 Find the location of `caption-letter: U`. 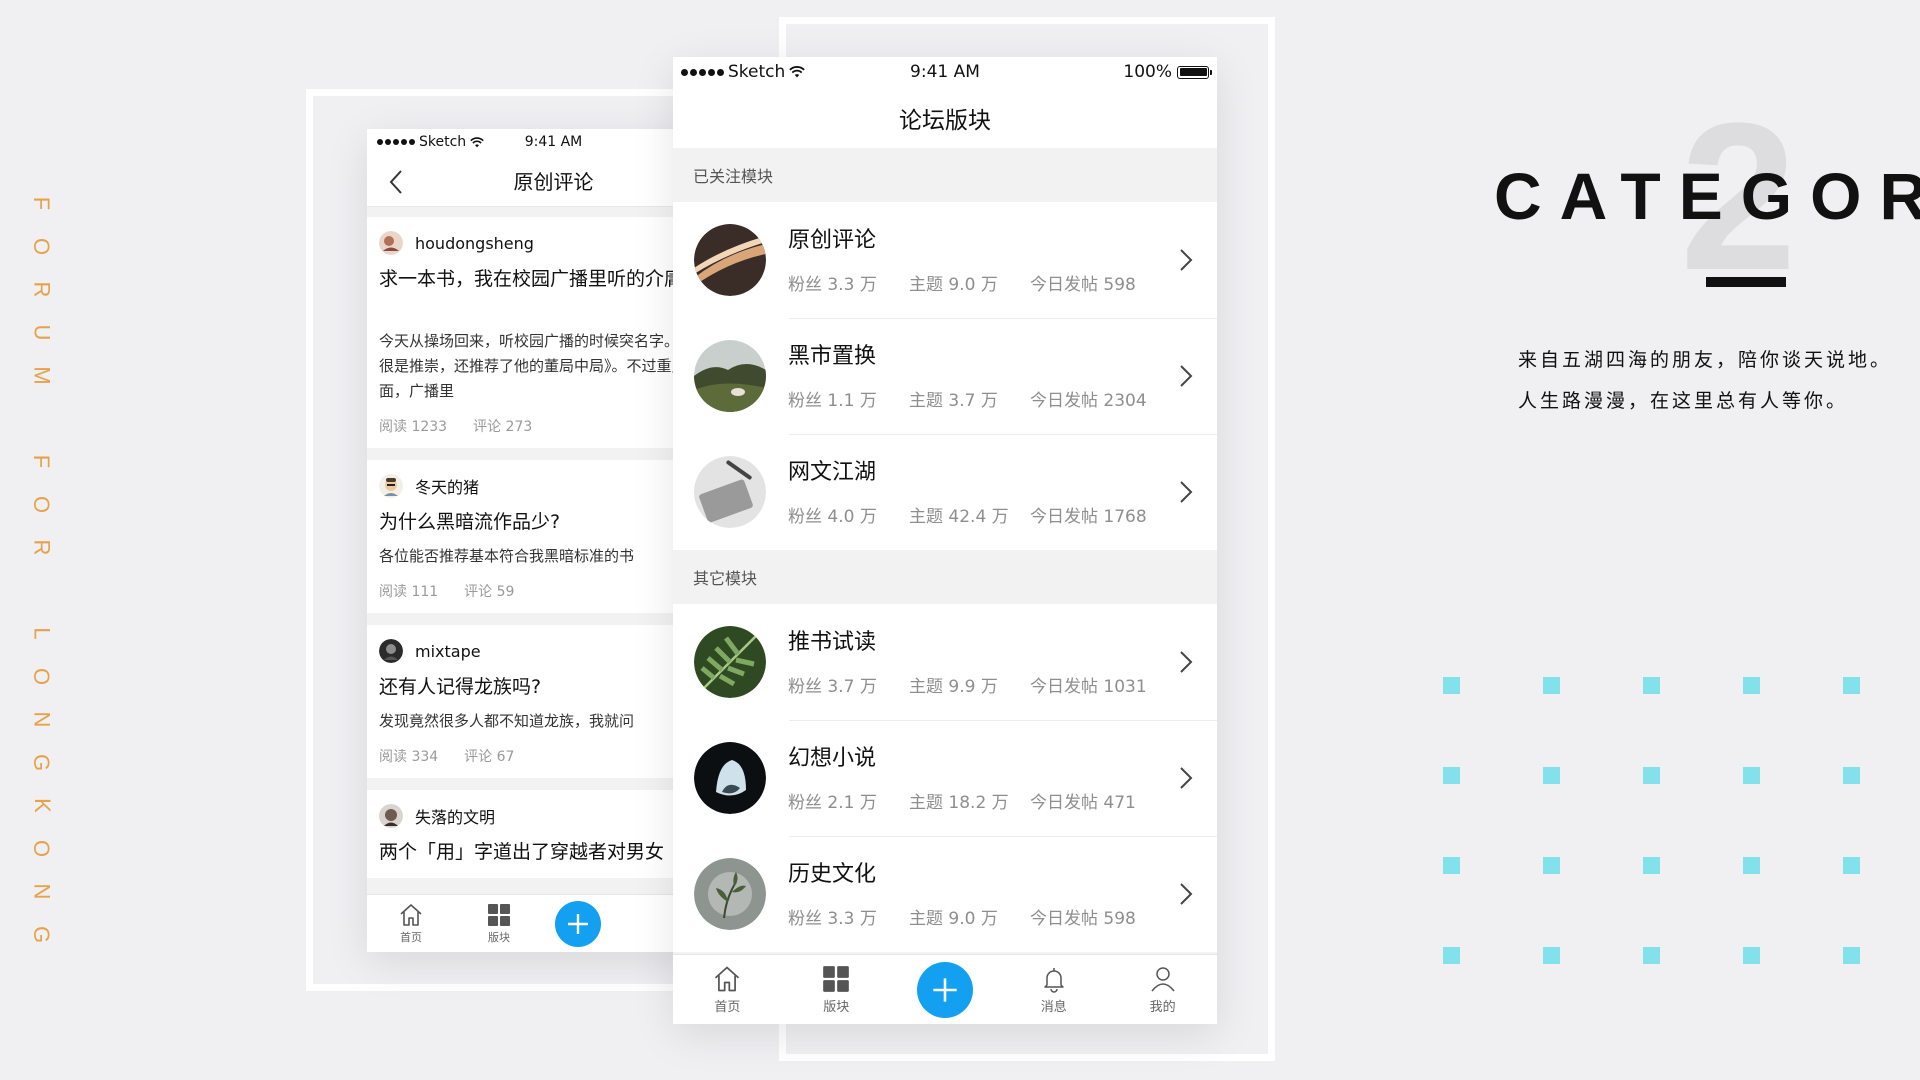

caption-letter: U is located at coordinates (42, 332).